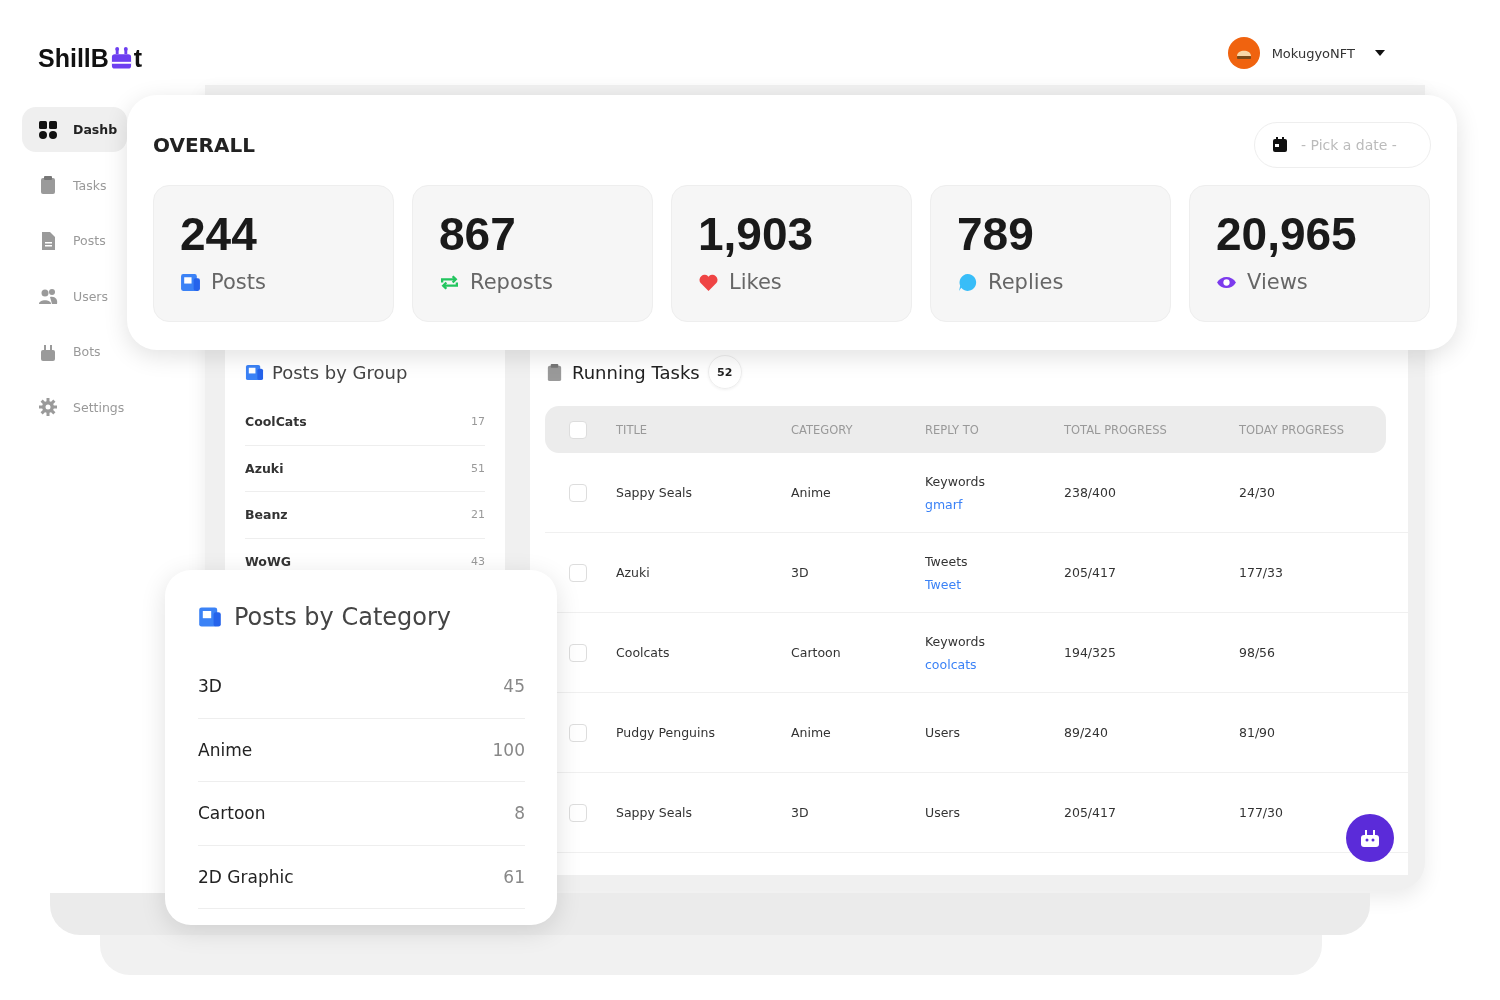  Describe the element at coordinates (268, 561) in the screenshot. I see `group-name: WoWG` at that location.